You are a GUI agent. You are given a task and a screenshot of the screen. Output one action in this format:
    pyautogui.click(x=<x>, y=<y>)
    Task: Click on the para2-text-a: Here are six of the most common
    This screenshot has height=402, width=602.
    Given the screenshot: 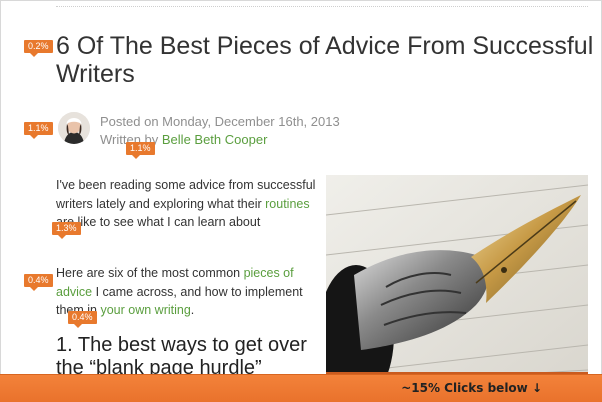 What is the action you would take?
    pyautogui.click(x=150, y=273)
    